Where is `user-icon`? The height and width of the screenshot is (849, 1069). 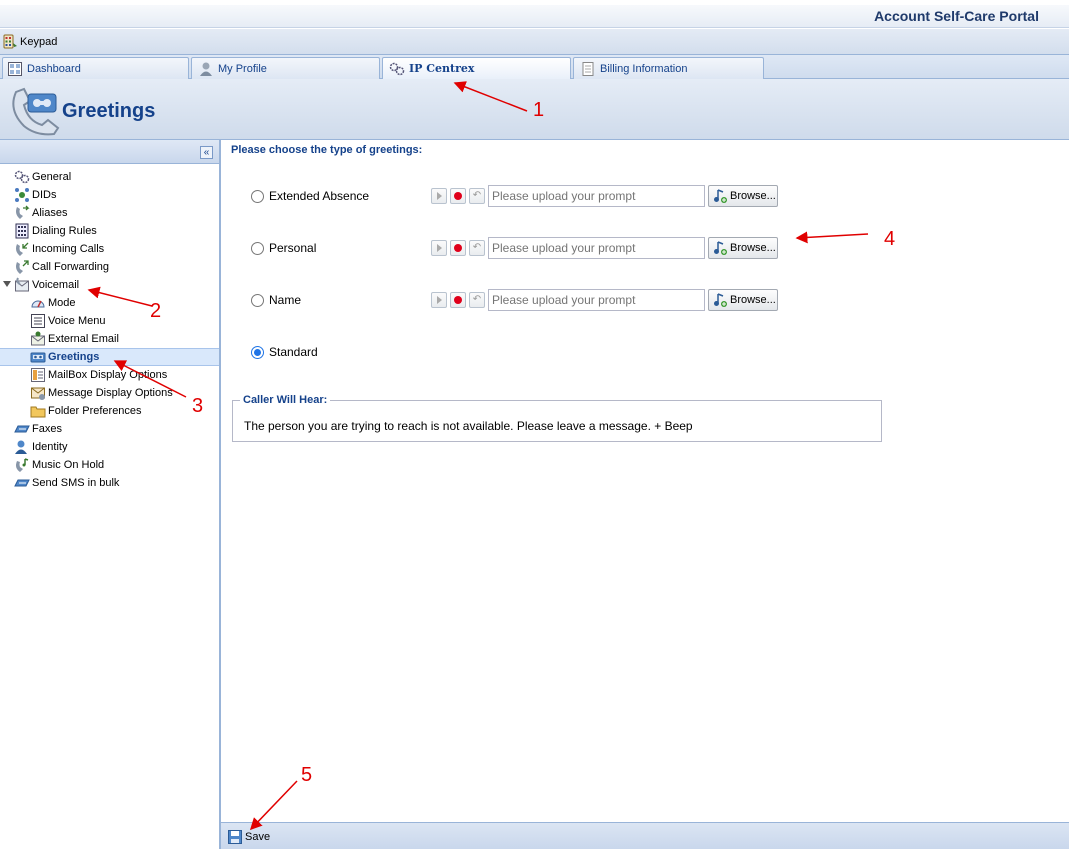
user-icon is located at coordinates (206, 69).